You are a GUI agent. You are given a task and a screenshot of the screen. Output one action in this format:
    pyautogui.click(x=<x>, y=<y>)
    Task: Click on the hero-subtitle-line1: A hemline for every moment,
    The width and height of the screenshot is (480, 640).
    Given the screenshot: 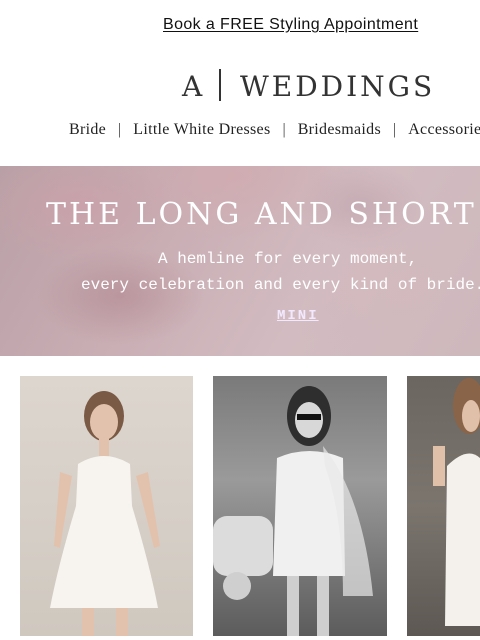 What is the action you would take?
    pyautogui.click(x=288, y=259)
    